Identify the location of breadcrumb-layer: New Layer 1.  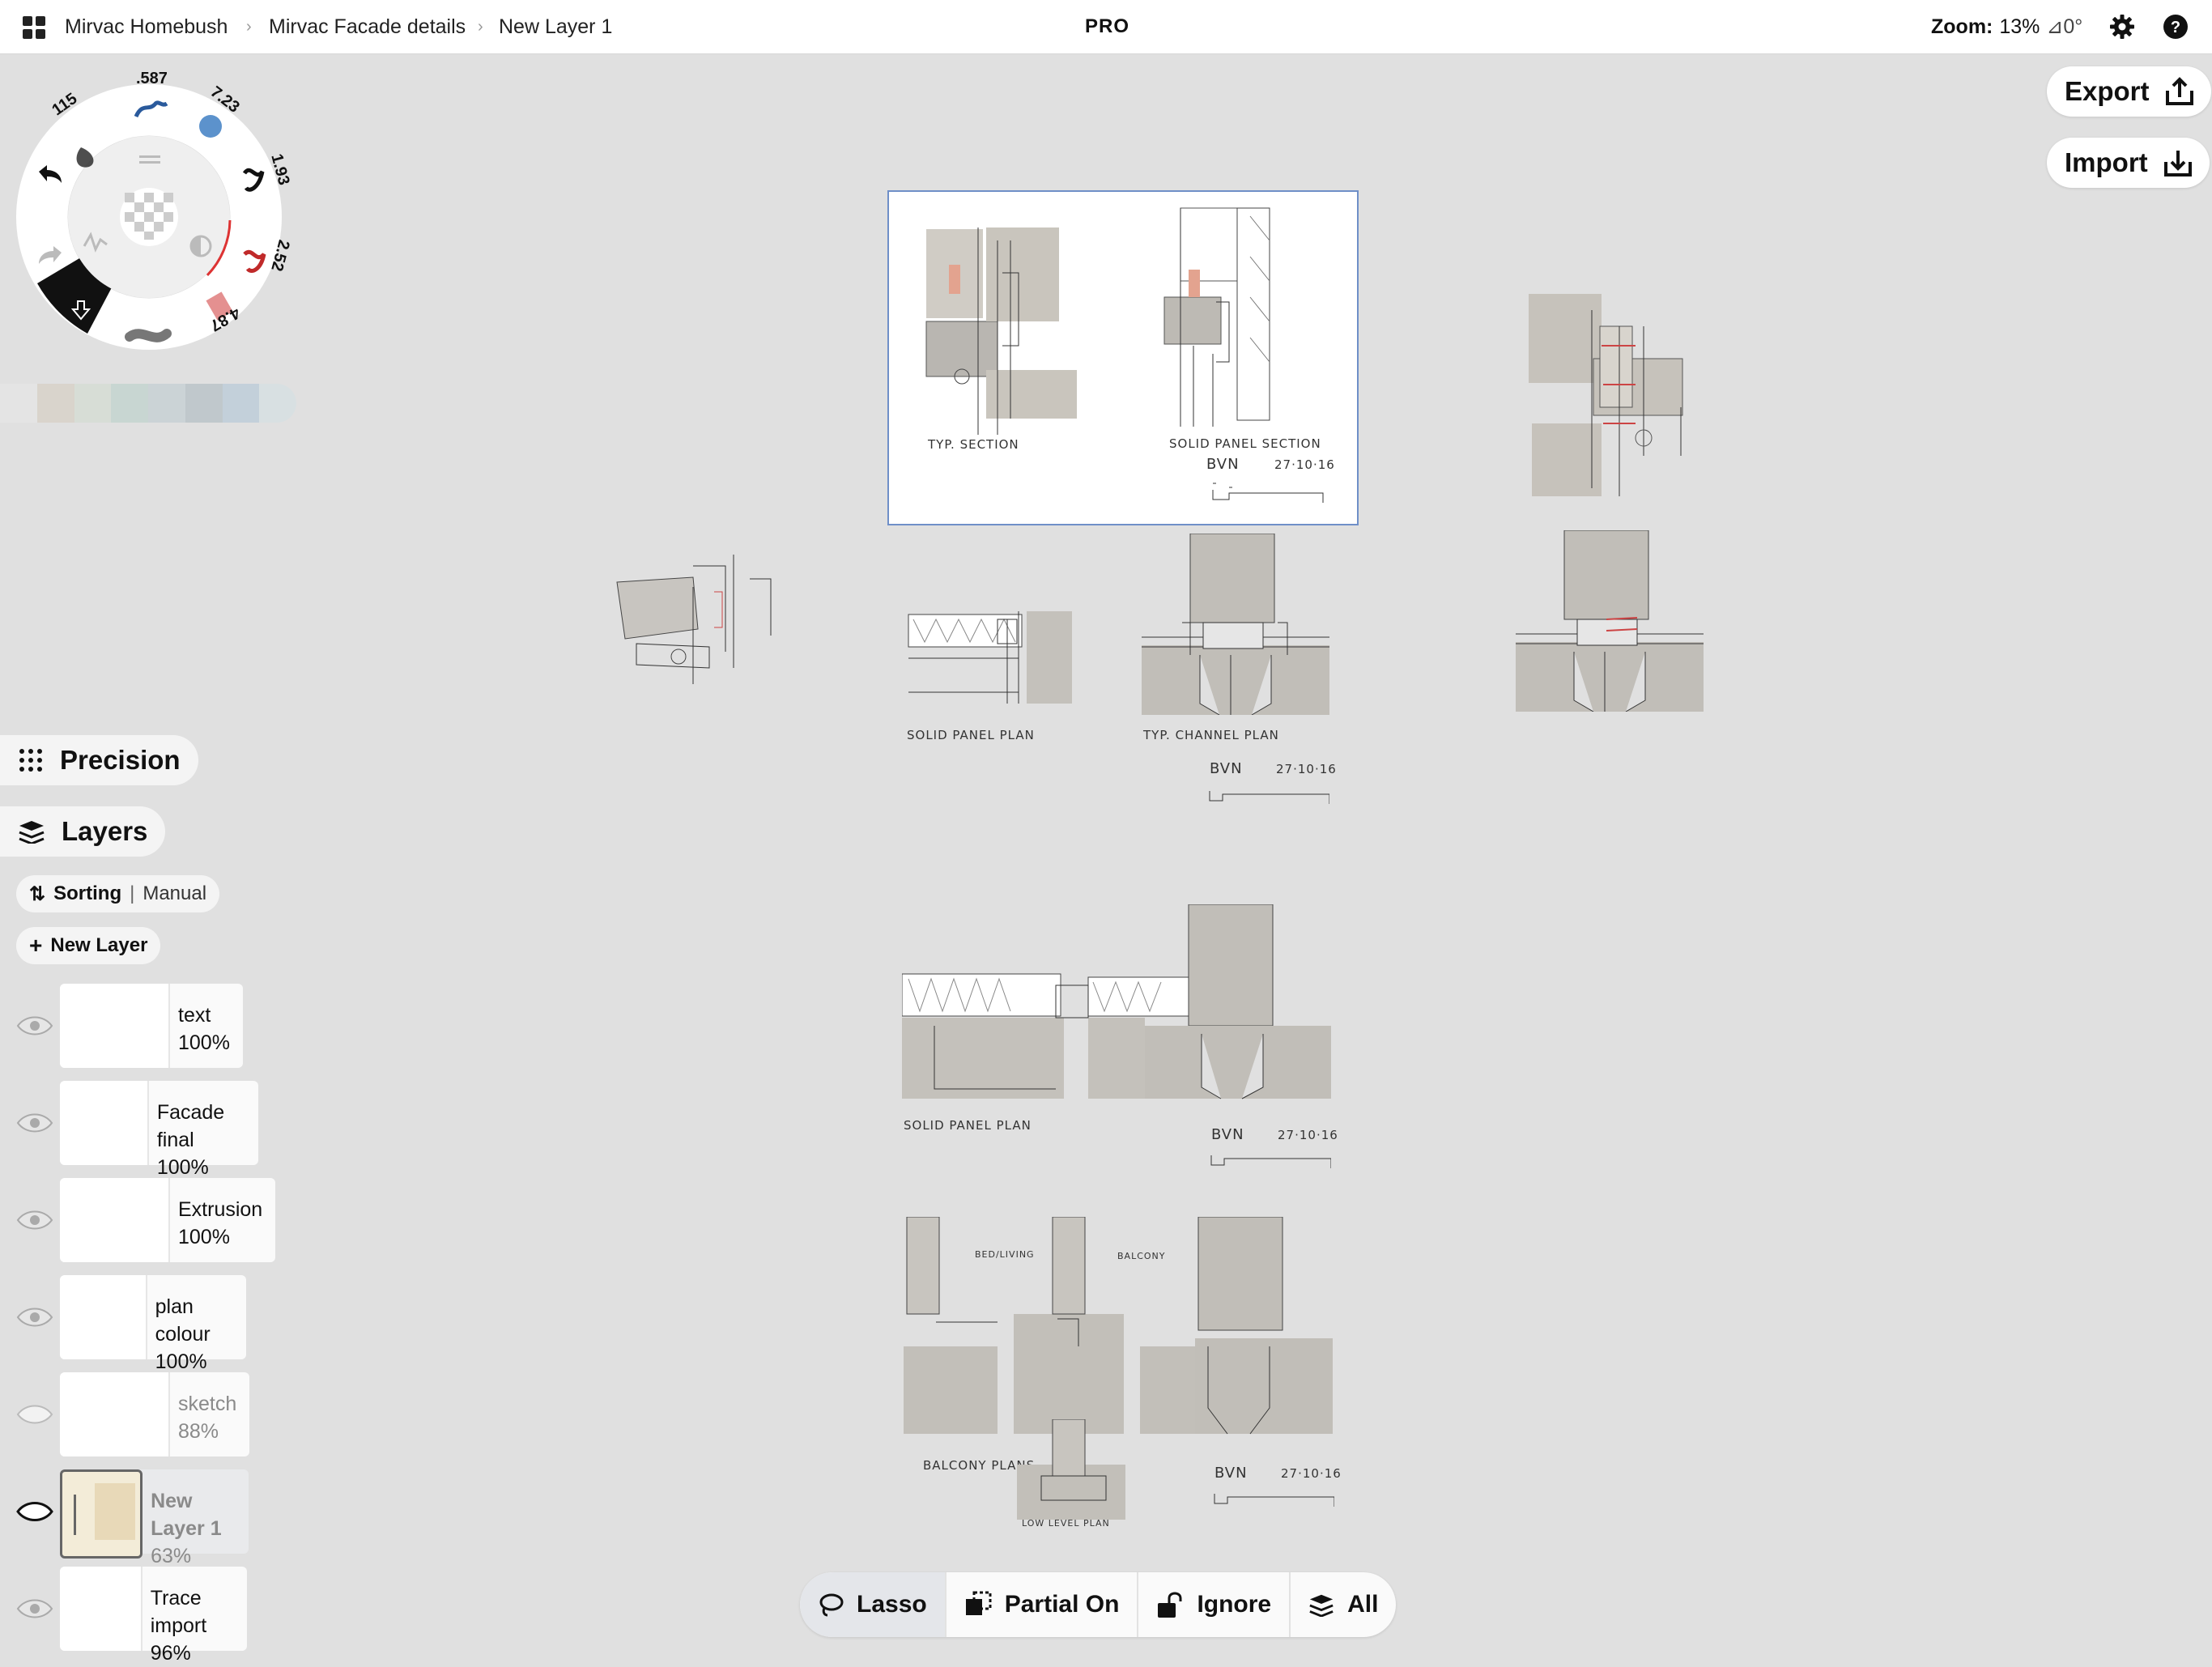
(556, 26).